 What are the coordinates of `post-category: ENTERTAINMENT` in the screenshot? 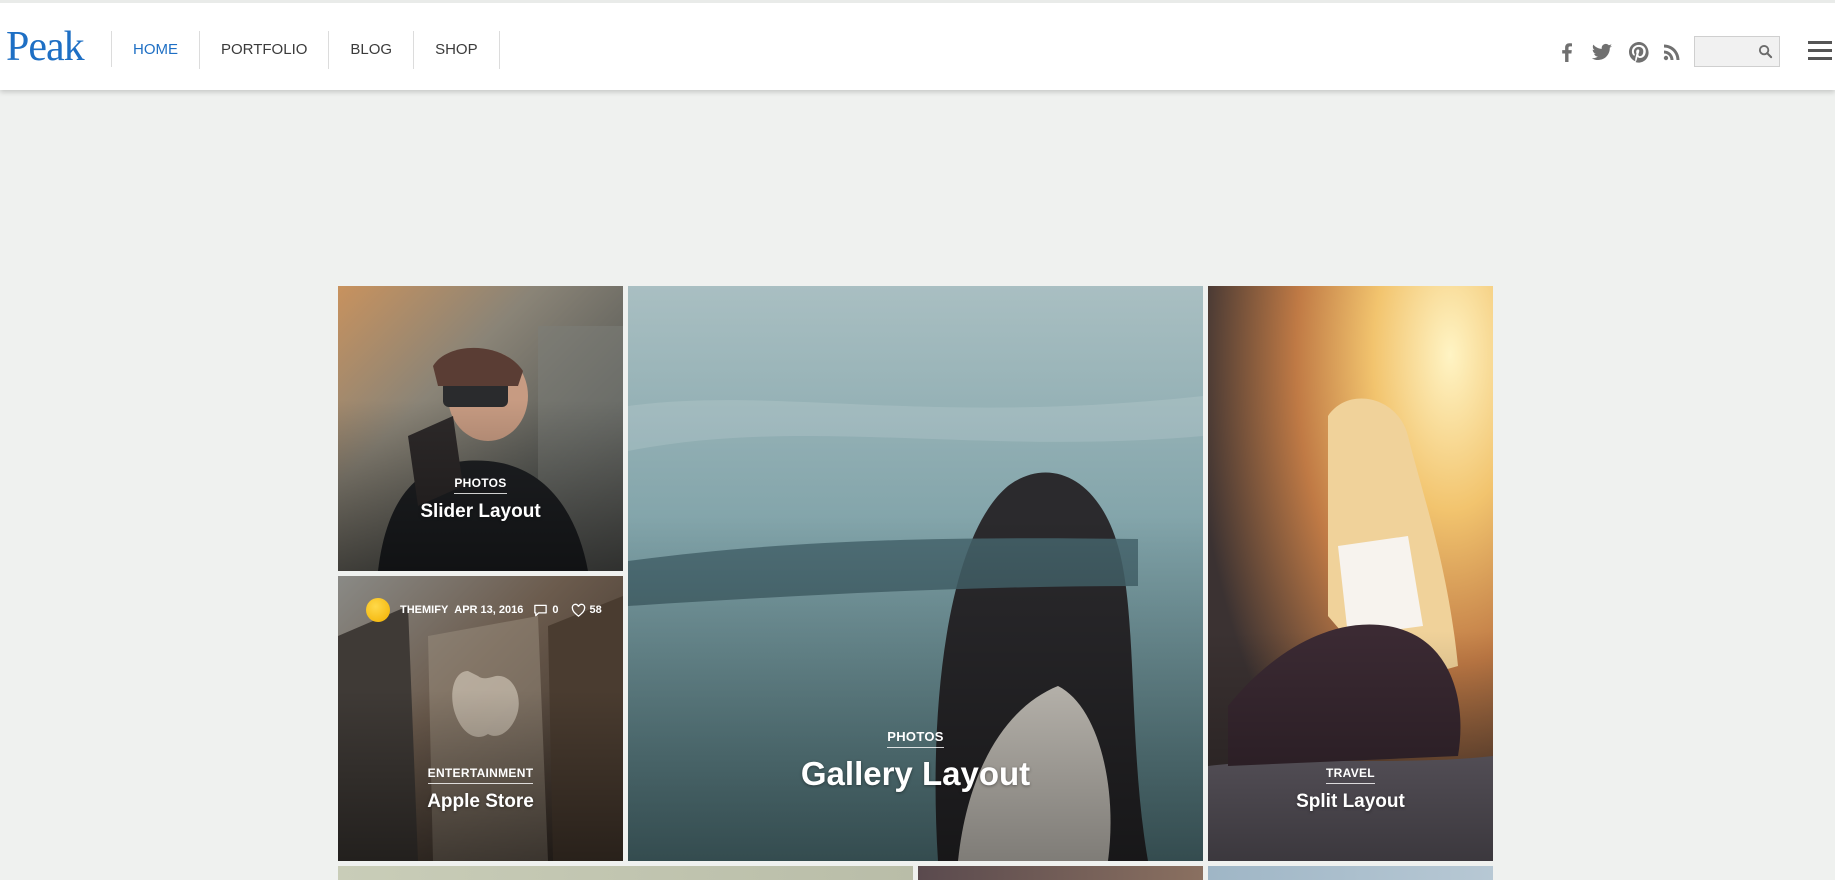 It's located at (480, 775).